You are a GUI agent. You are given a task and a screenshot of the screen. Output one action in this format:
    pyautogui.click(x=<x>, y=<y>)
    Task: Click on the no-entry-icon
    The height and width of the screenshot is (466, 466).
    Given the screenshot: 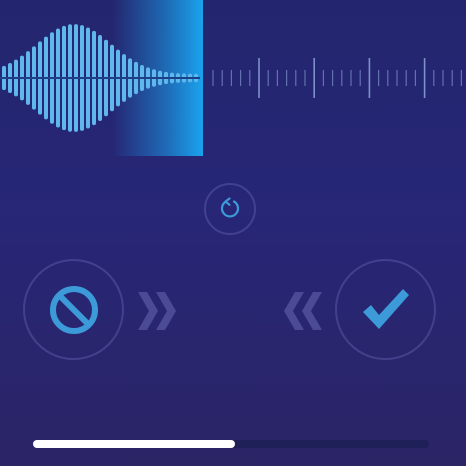 What is the action you would take?
    pyautogui.click(x=73, y=309)
    